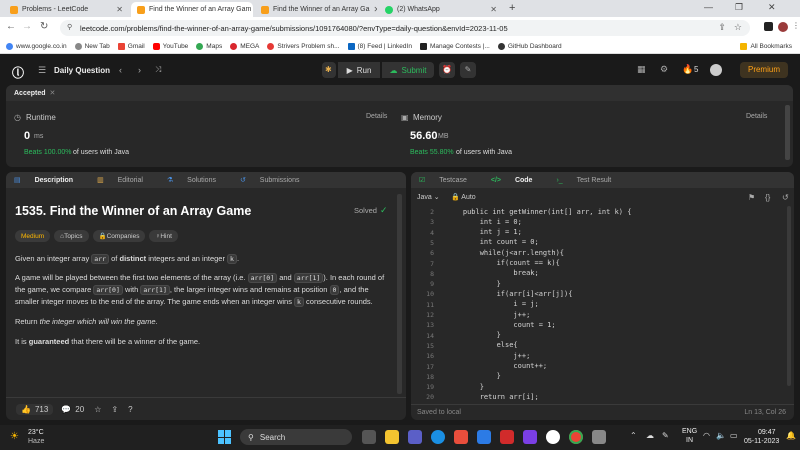  I want to click on user-avatar, so click(716, 70).